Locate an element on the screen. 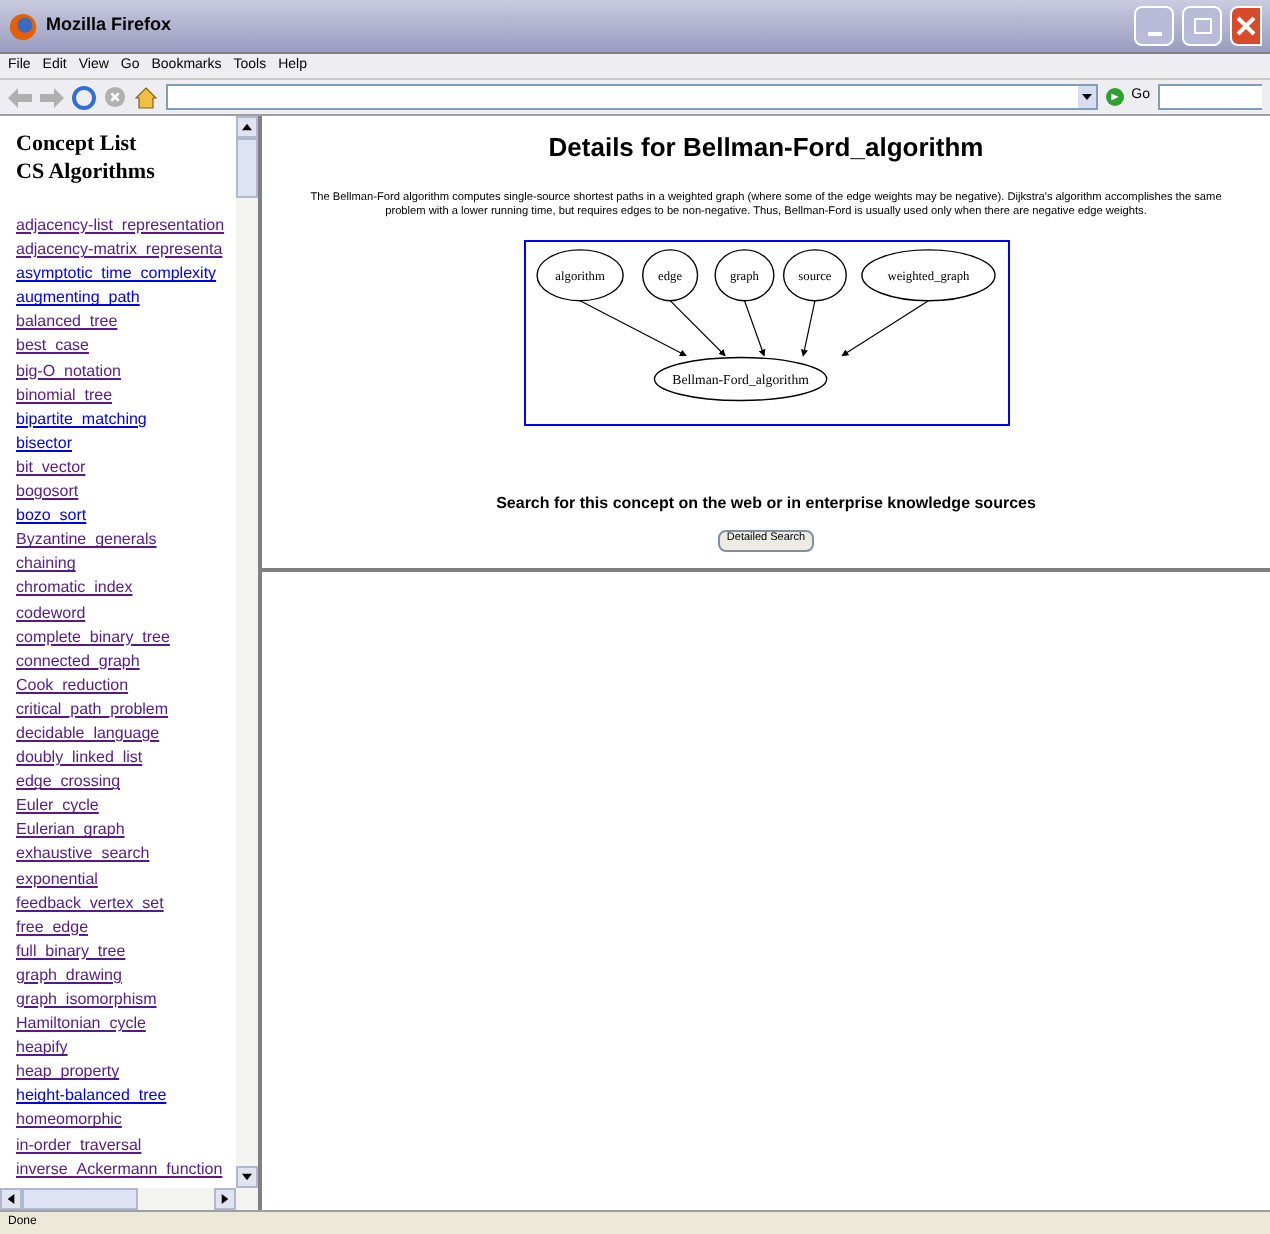  left-triangle-icon is located at coordinates (11, 1199).